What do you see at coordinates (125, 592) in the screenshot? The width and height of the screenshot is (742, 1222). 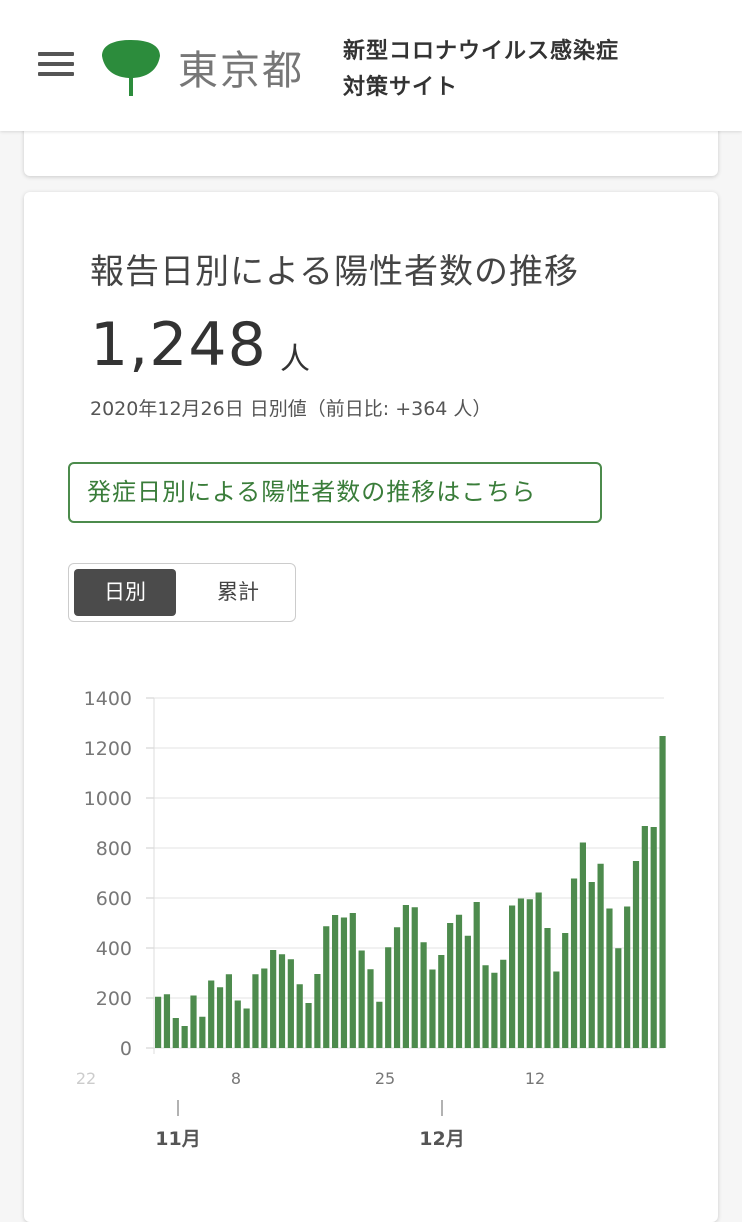 I see `toggle-daily-button: 日別` at bounding box center [125, 592].